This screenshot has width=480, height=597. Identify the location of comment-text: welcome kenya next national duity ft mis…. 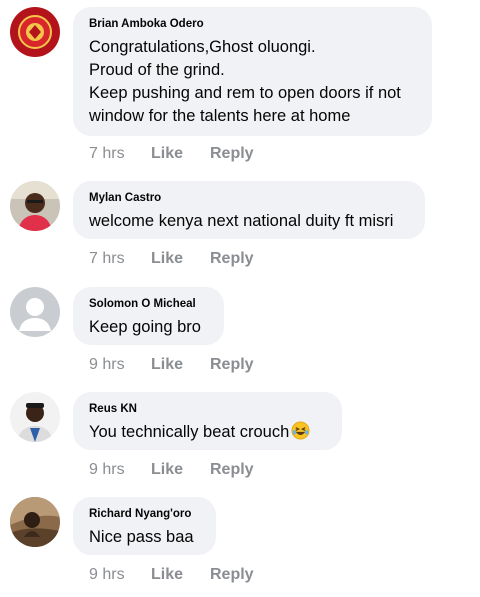
(241, 221).